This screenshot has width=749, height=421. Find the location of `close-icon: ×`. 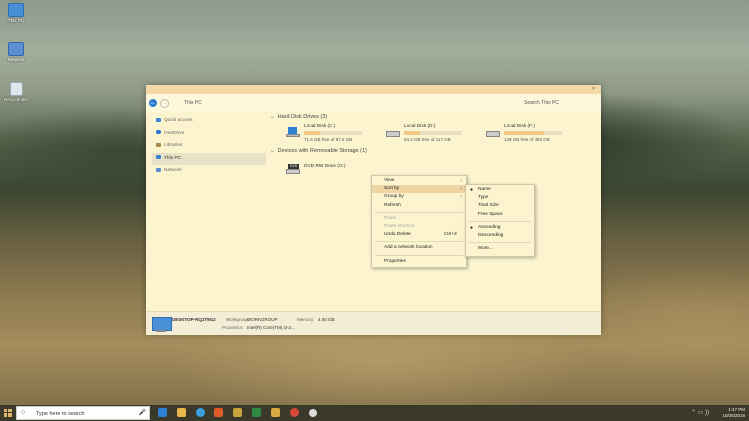

close-icon: × is located at coordinates (593, 89).